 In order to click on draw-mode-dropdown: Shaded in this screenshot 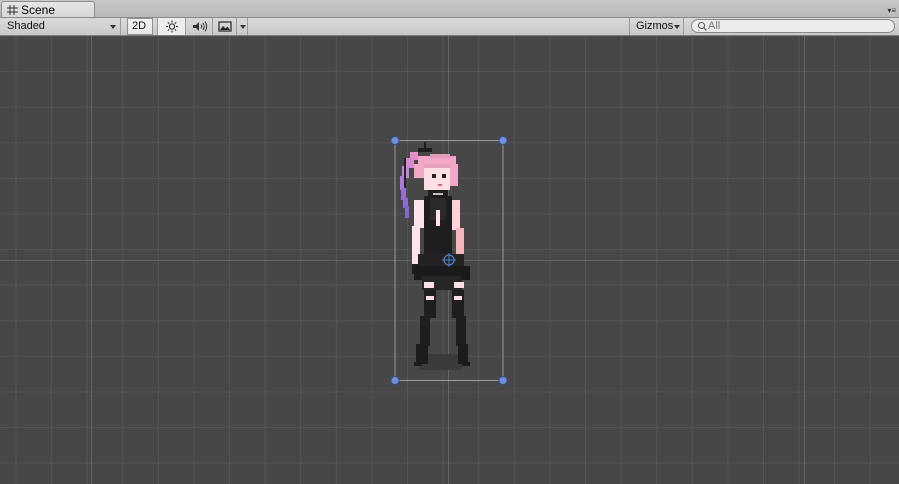, I will do `click(60, 26)`.